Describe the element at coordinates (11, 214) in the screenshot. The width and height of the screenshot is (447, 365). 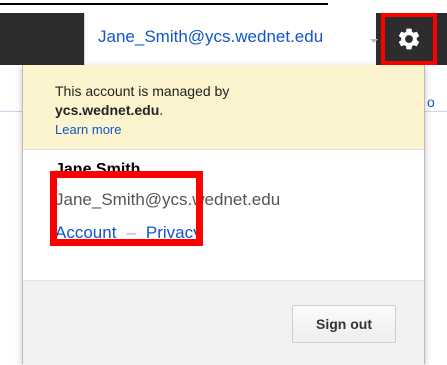
I see `page-background-left` at that location.